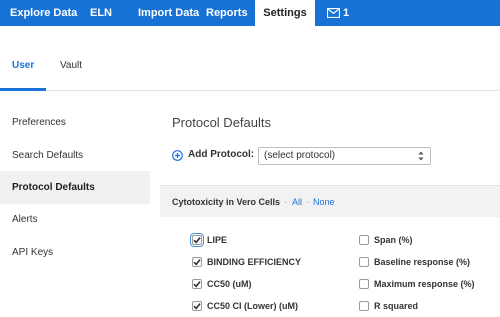 This screenshot has height=317, width=500. I want to click on select-all-link: All, so click(297, 202).